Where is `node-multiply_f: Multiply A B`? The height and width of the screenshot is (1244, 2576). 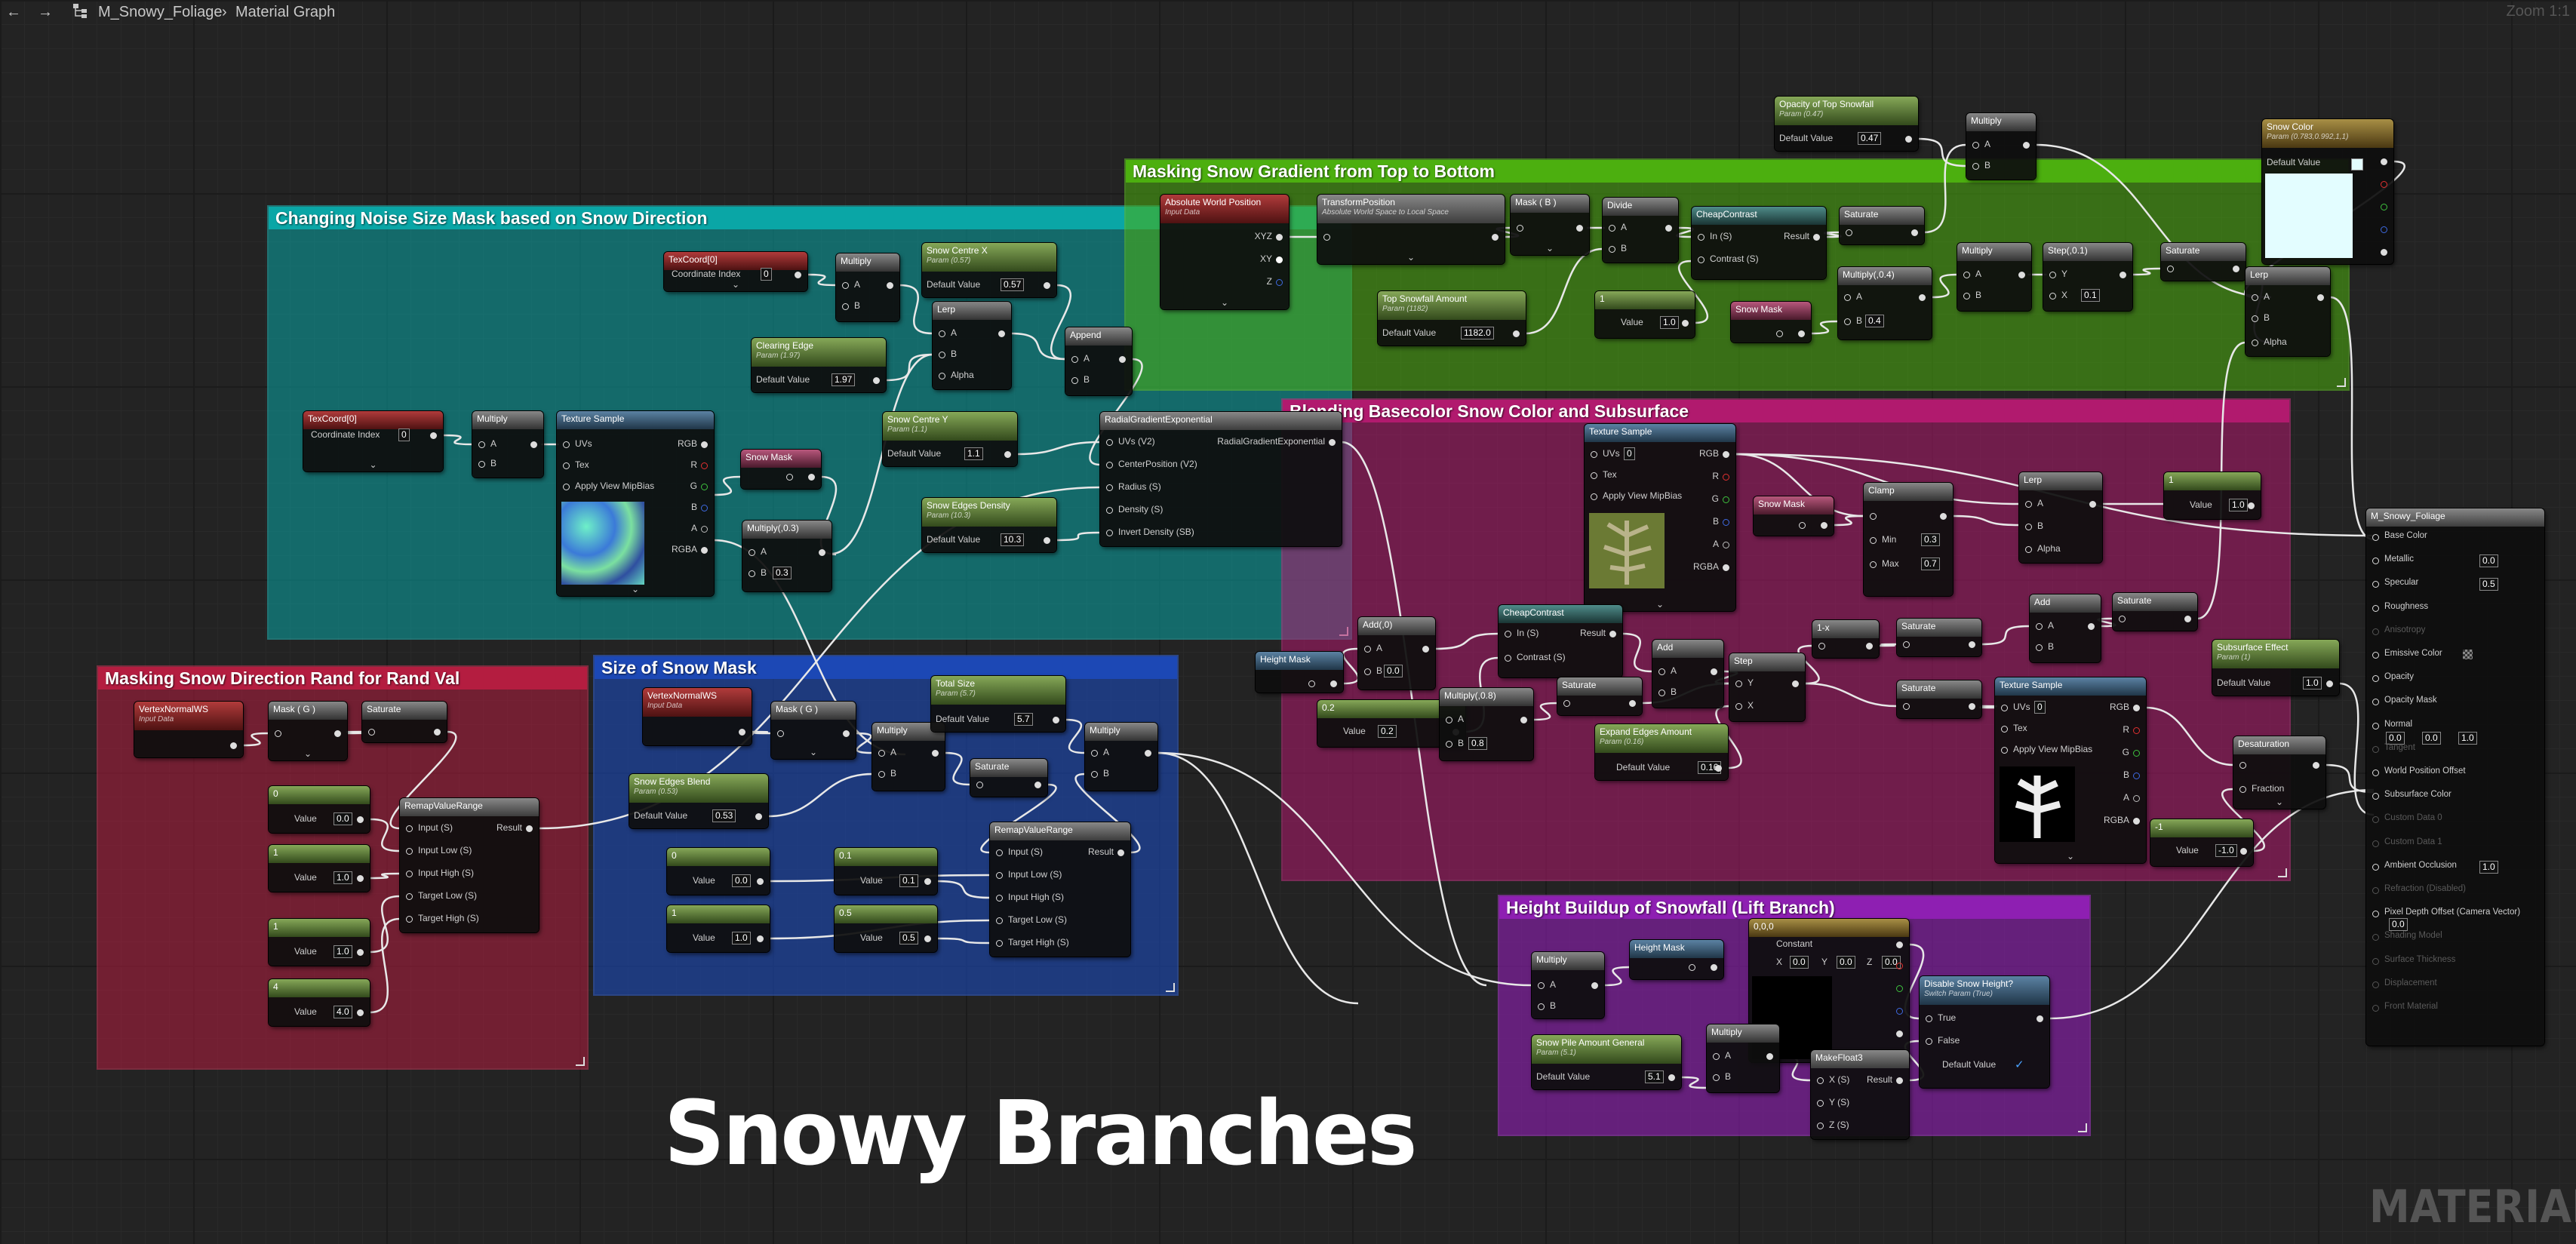 node-multiply_f: Multiply A B is located at coordinates (1568, 985).